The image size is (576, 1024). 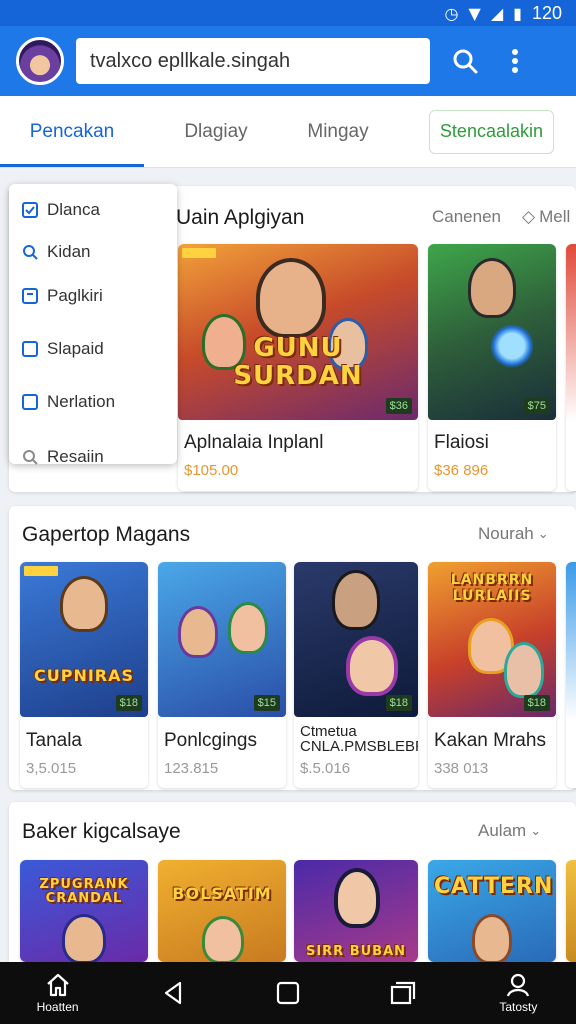 I want to click on game-tile: ZPUGRANK CRANDAL, so click(x=84, y=911).